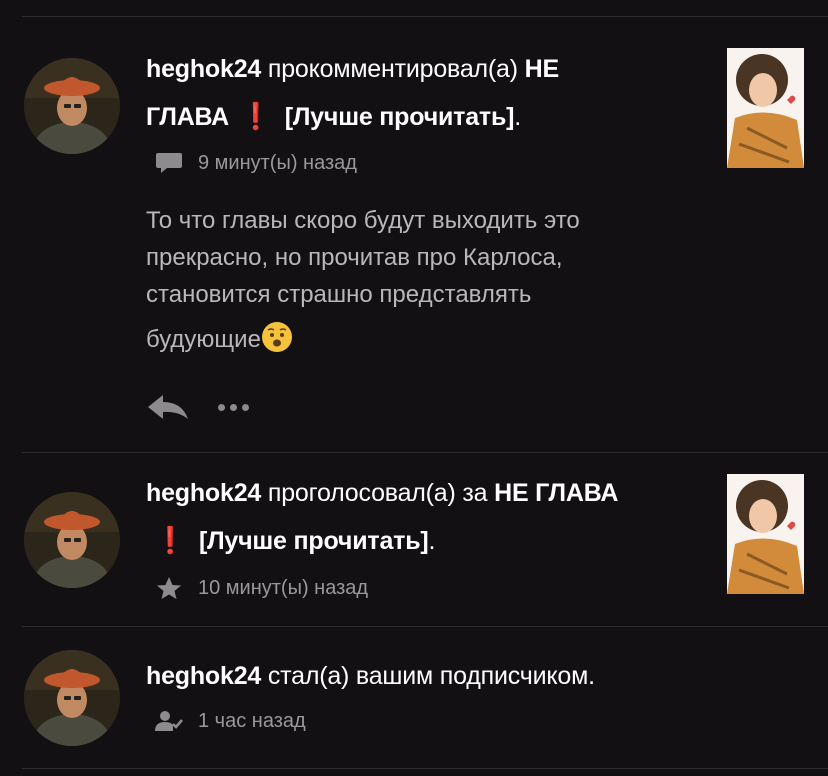 The height and width of the screenshot is (776, 828). I want to click on comment-line: становится страшно представлять, so click(339, 294).